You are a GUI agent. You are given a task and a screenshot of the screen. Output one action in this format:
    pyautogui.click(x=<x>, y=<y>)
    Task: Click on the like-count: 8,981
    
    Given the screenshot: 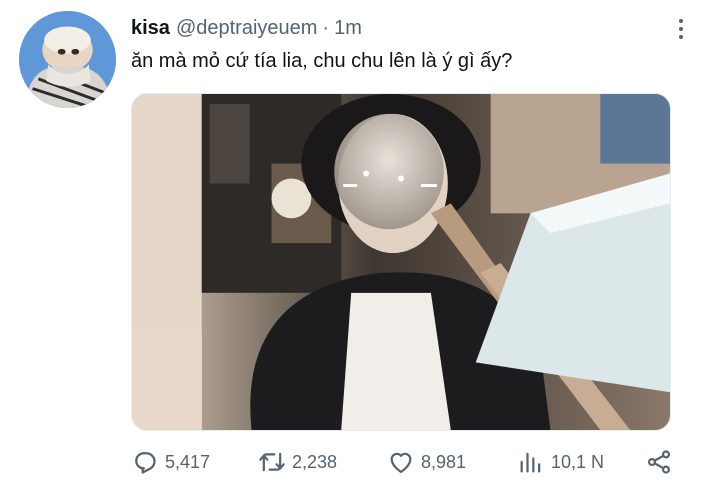 What is the action you would take?
    pyautogui.click(x=444, y=461)
    